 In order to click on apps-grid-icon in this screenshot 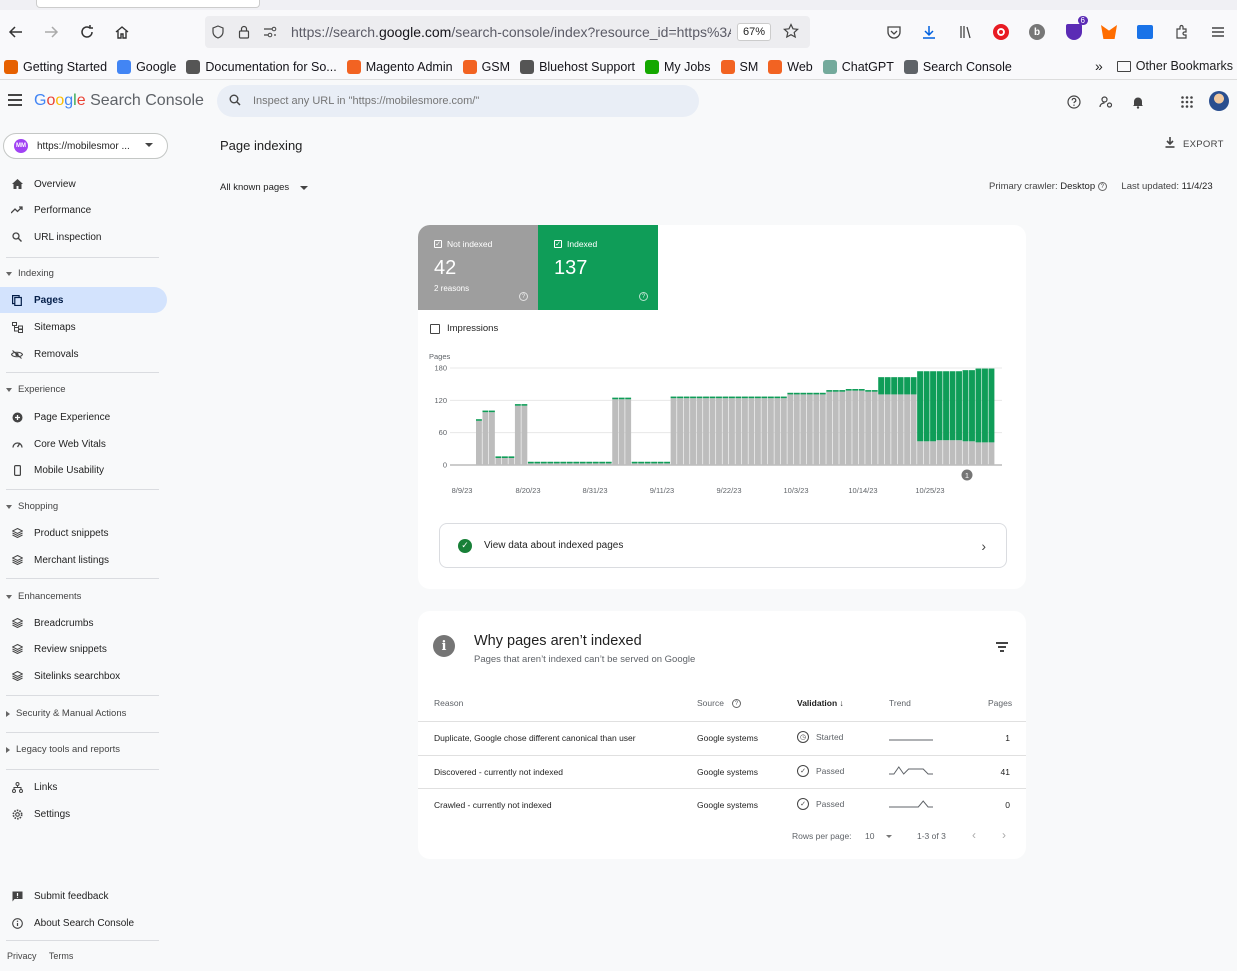, I will do `click(1187, 102)`.